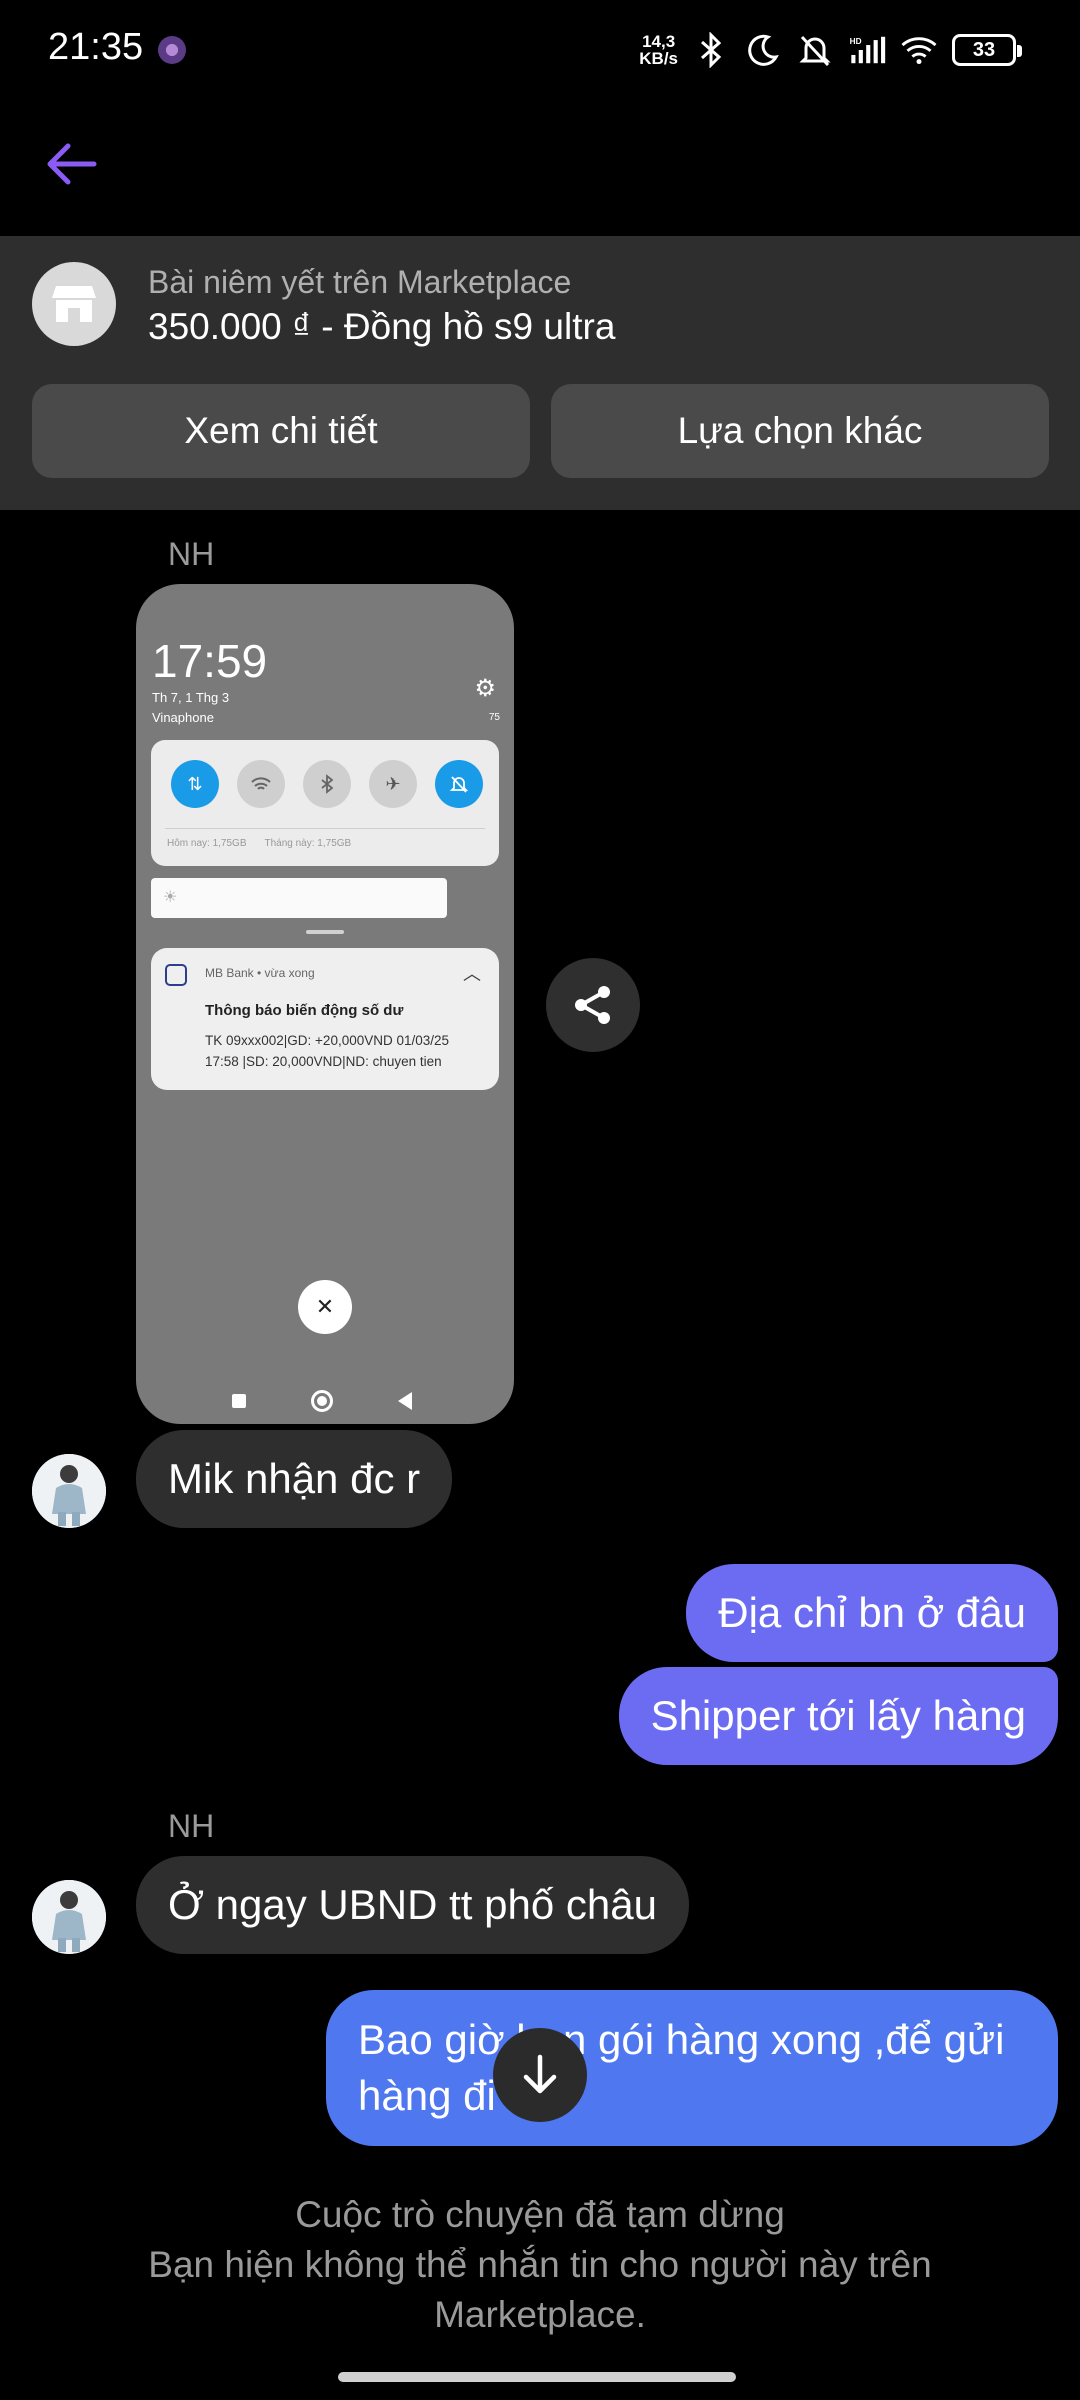 Image resolution: width=1080 pixels, height=2400 pixels. What do you see at coordinates (259, 843) in the screenshot?
I see `data-usage: Hôm nay: 1,75GB Tháng này: 1,75GB` at bounding box center [259, 843].